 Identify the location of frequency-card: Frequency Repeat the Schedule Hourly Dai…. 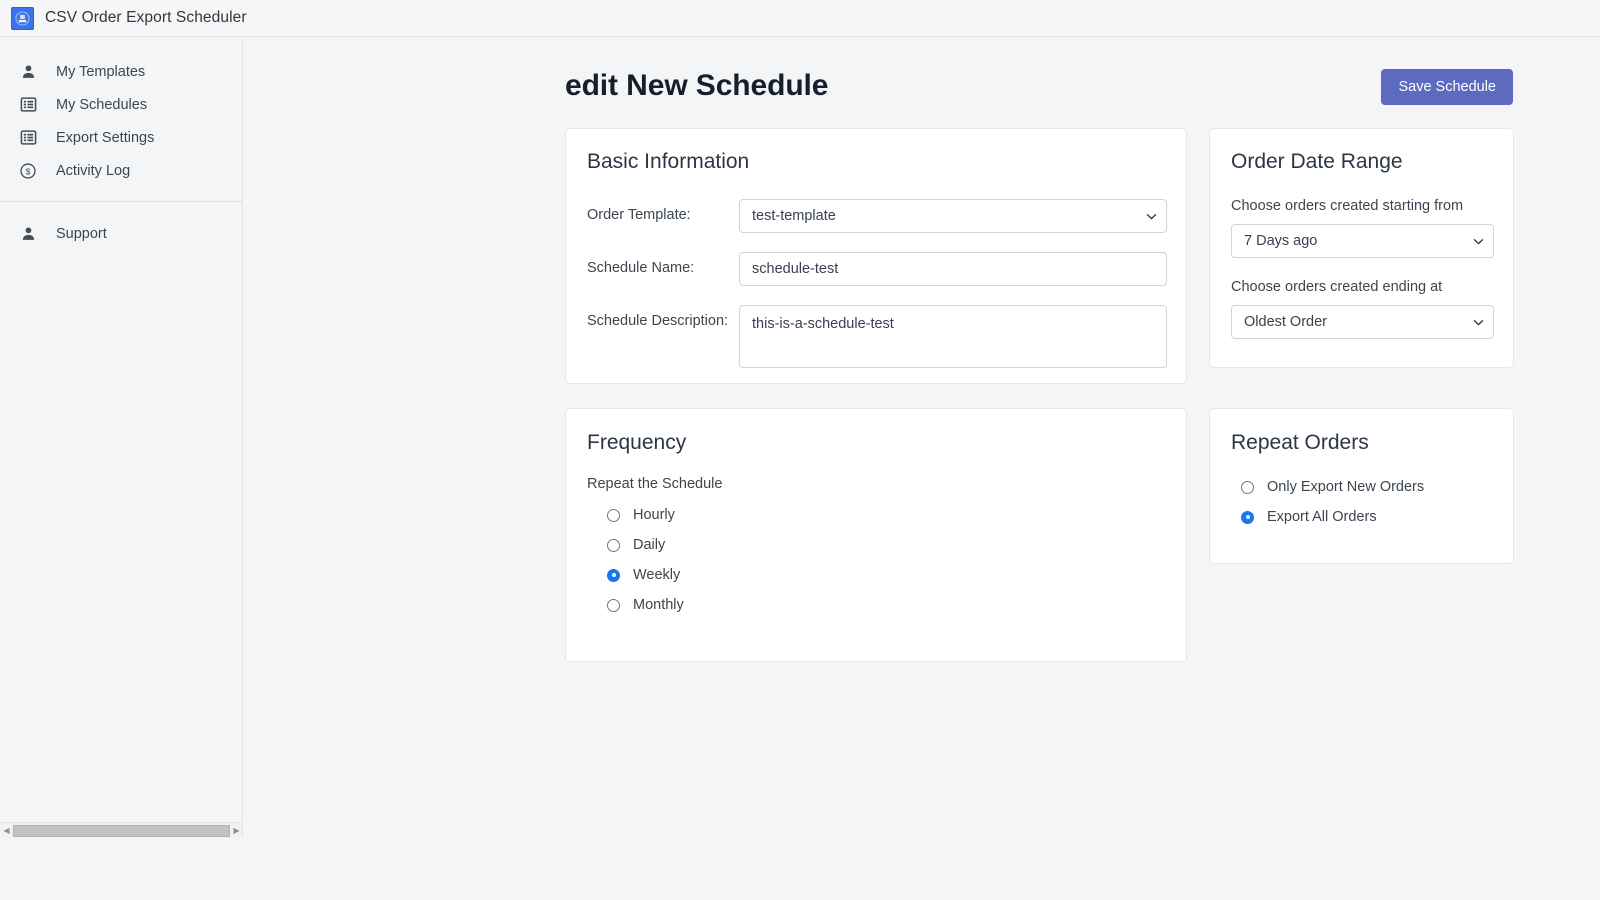
(876, 535).